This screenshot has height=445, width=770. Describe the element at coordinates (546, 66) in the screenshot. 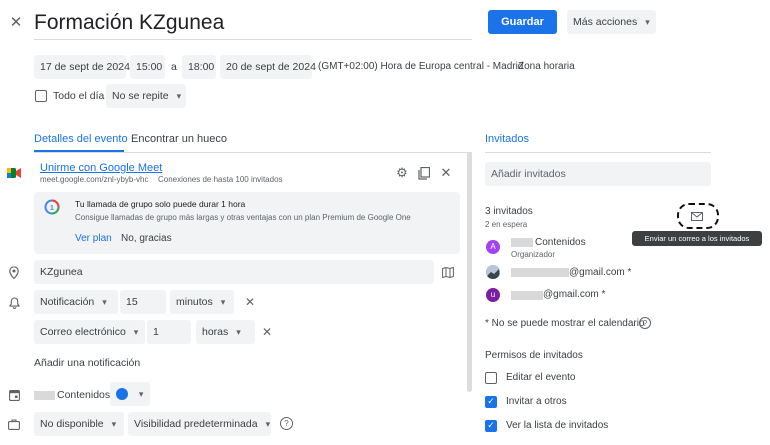

I see `timezone-link: Zona horaria` at that location.